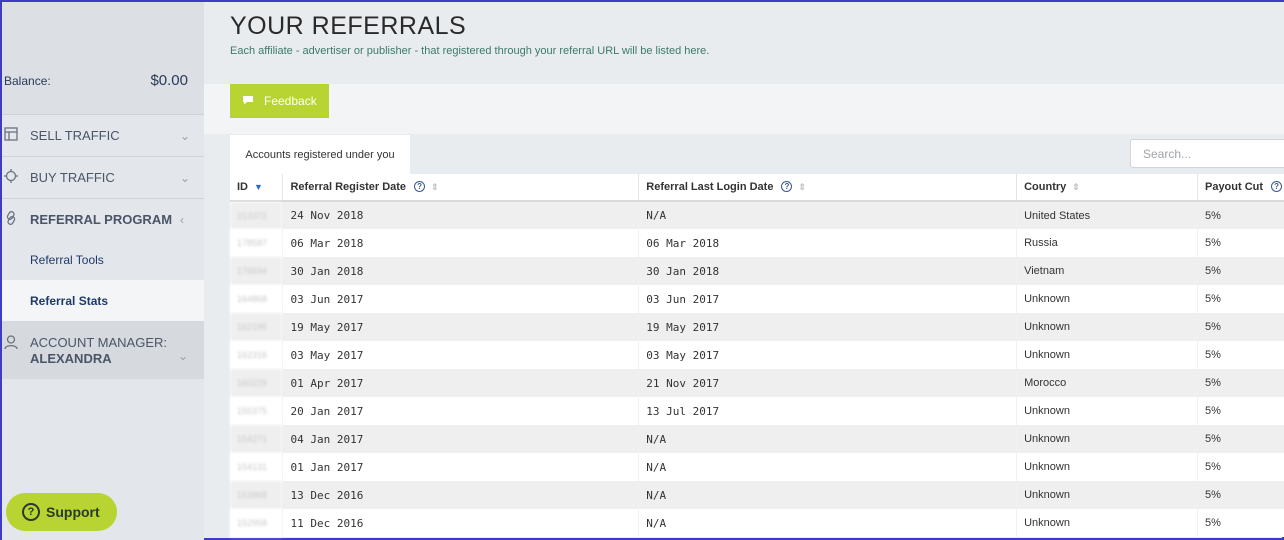 This screenshot has height=540, width=1284. Describe the element at coordinates (320, 154) in the screenshot. I see `tab-accounts-registered: Accounts registered under you` at that location.